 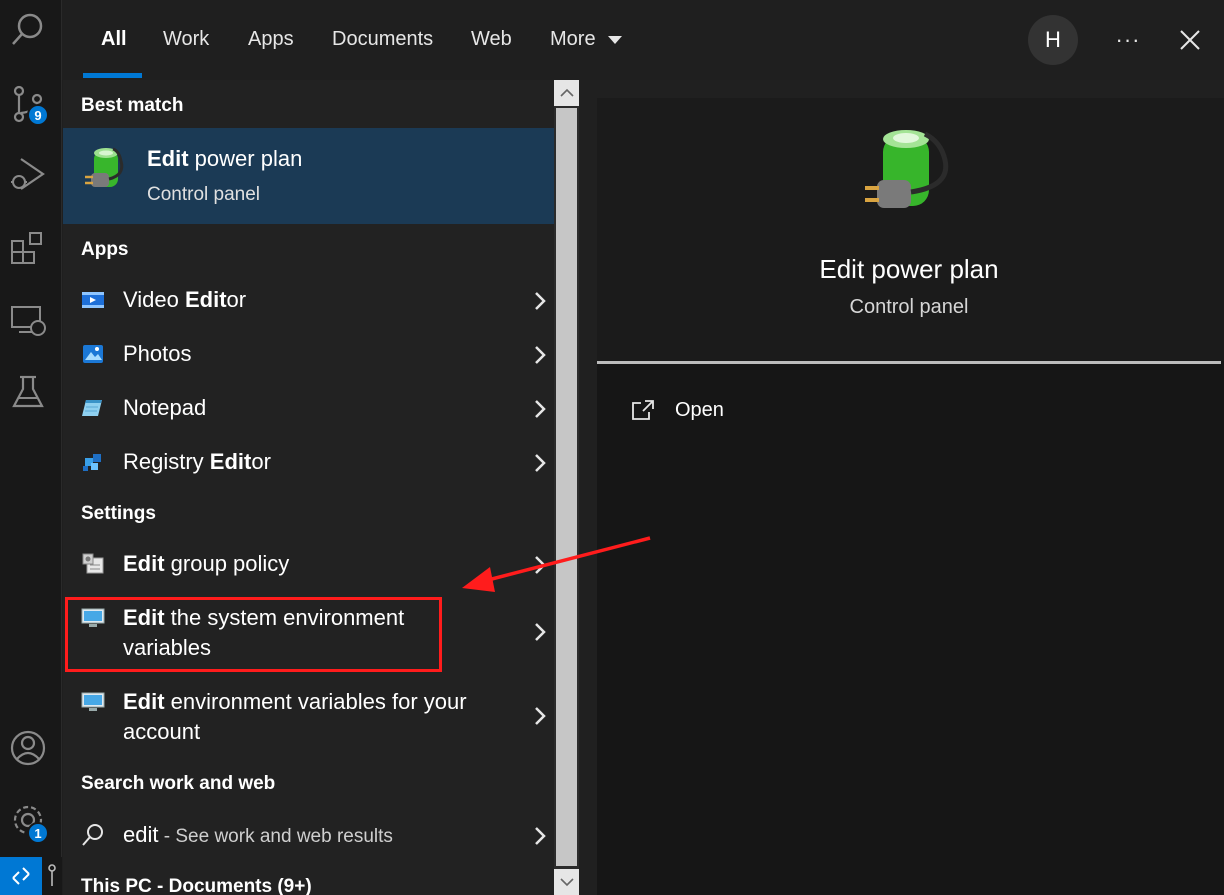 I want to click on remote-explorer-icon, so click(x=28, y=320).